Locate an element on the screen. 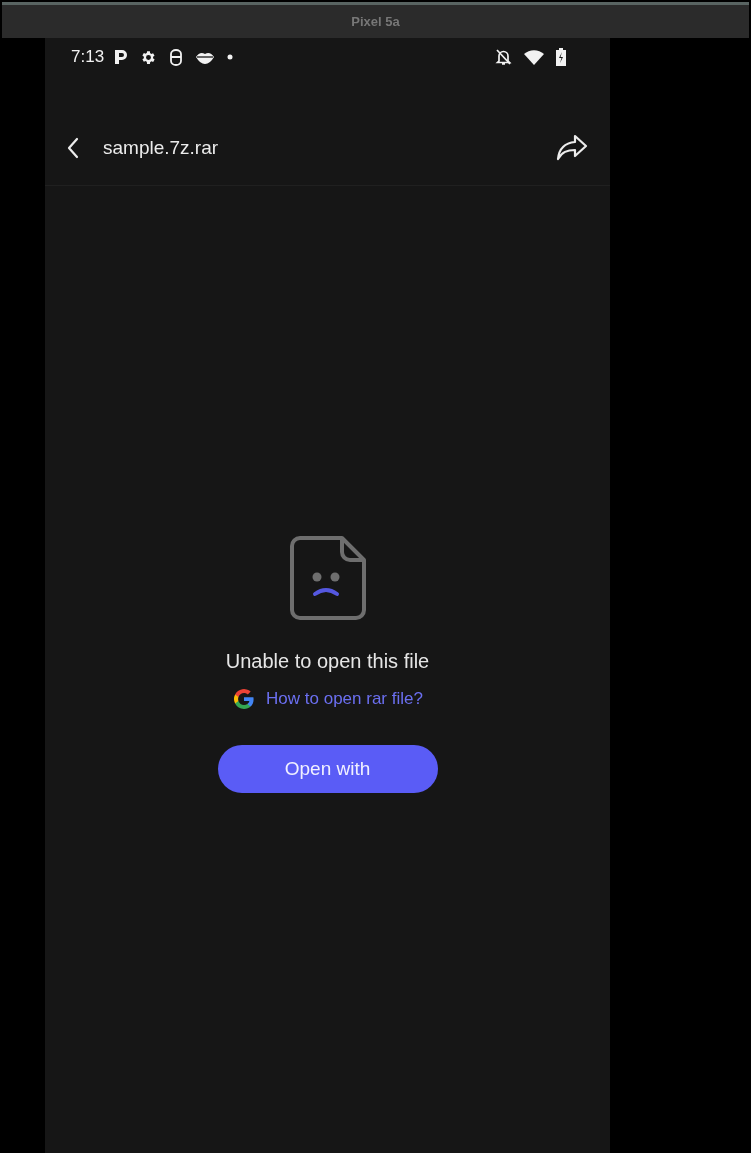 The image size is (751, 1153). status-time: 7:13 is located at coordinates (88, 57).